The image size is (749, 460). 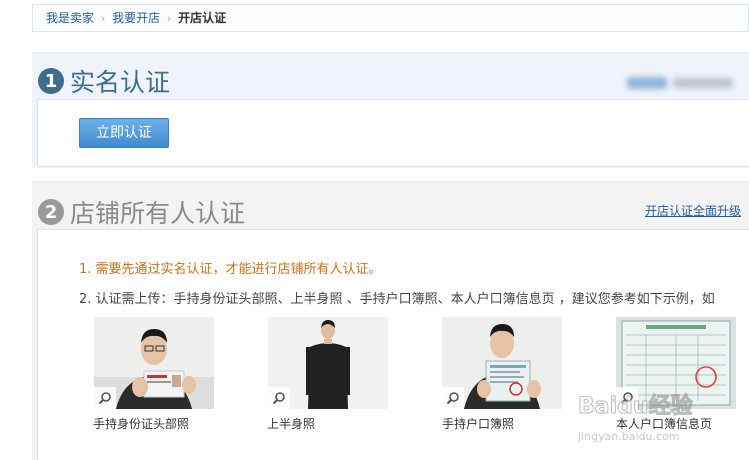 What do you see at coordinates (502, 363) in the screenshot?
I see `example-photo-household-register` at bounding box center [502, 363].